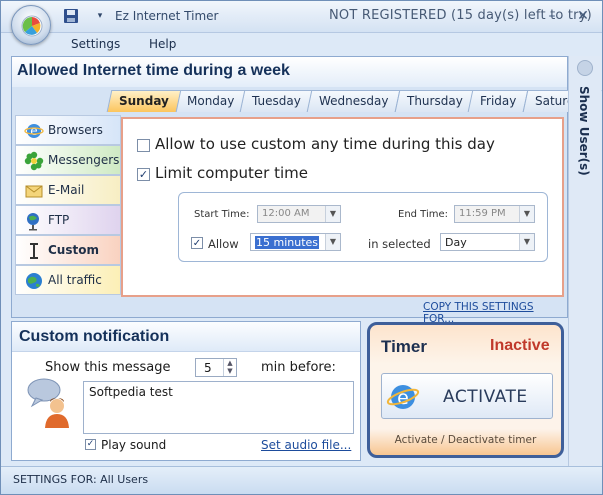 The height and width of the screenshot is (495, 603). Describe the element at coordinates (222, 214) in the screenshot. I see `start-time-label: Start Time:` at that location.